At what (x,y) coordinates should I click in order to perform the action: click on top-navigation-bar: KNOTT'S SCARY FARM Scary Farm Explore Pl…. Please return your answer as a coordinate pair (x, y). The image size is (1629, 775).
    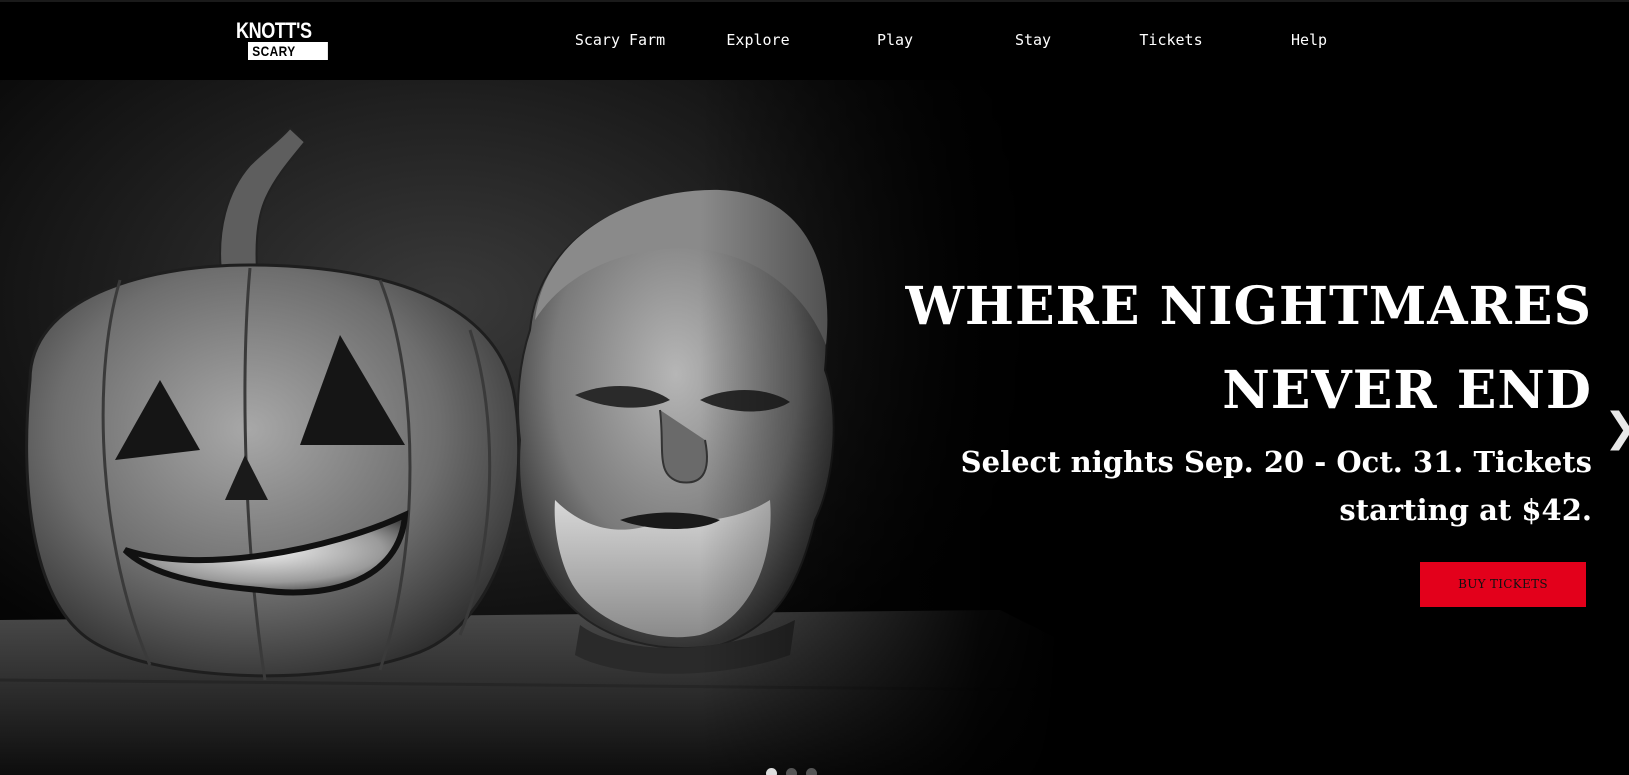
    Looking at the image, I should click on (814, 40).